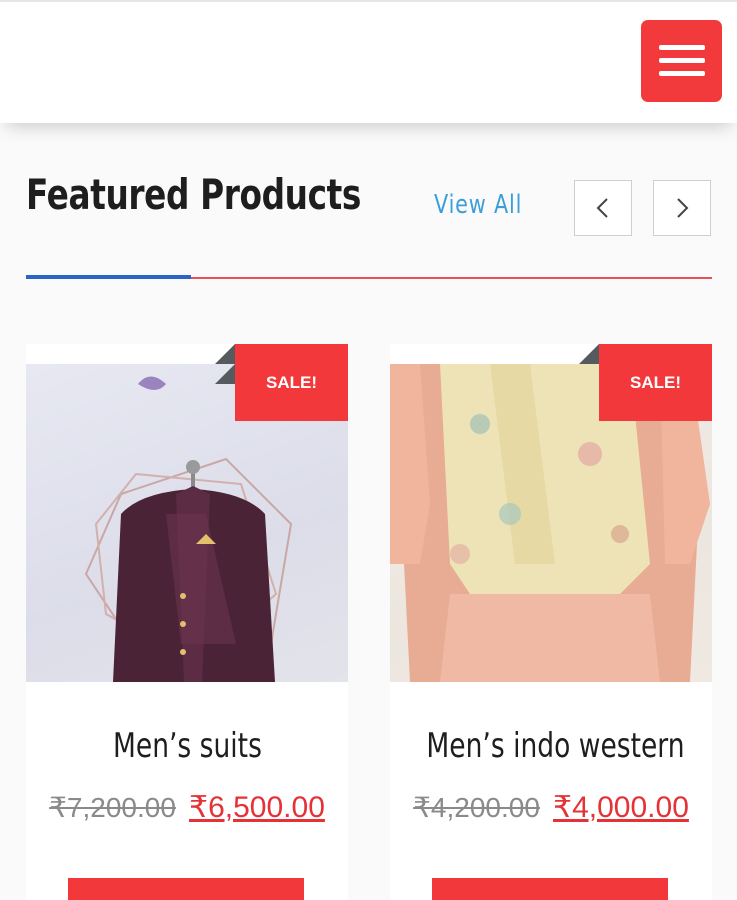  What do you see at coordinates (551, 807) in the screenshot?
I see `price-row: ₹4,200.00 ₹4,000.00` at bounding box center [551, 807].